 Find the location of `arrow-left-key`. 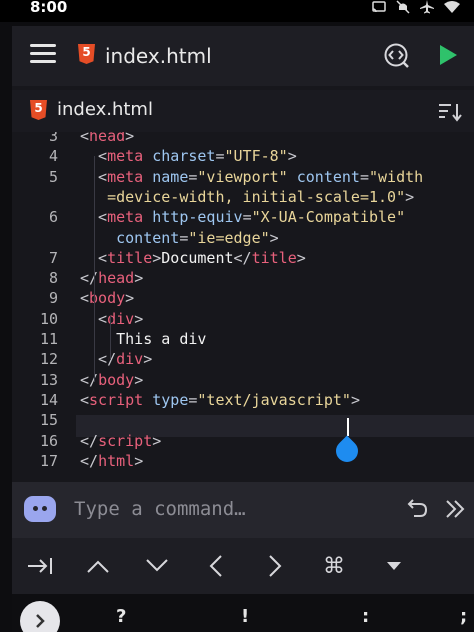

arrow-left-key is located at coordinates (216, 566).